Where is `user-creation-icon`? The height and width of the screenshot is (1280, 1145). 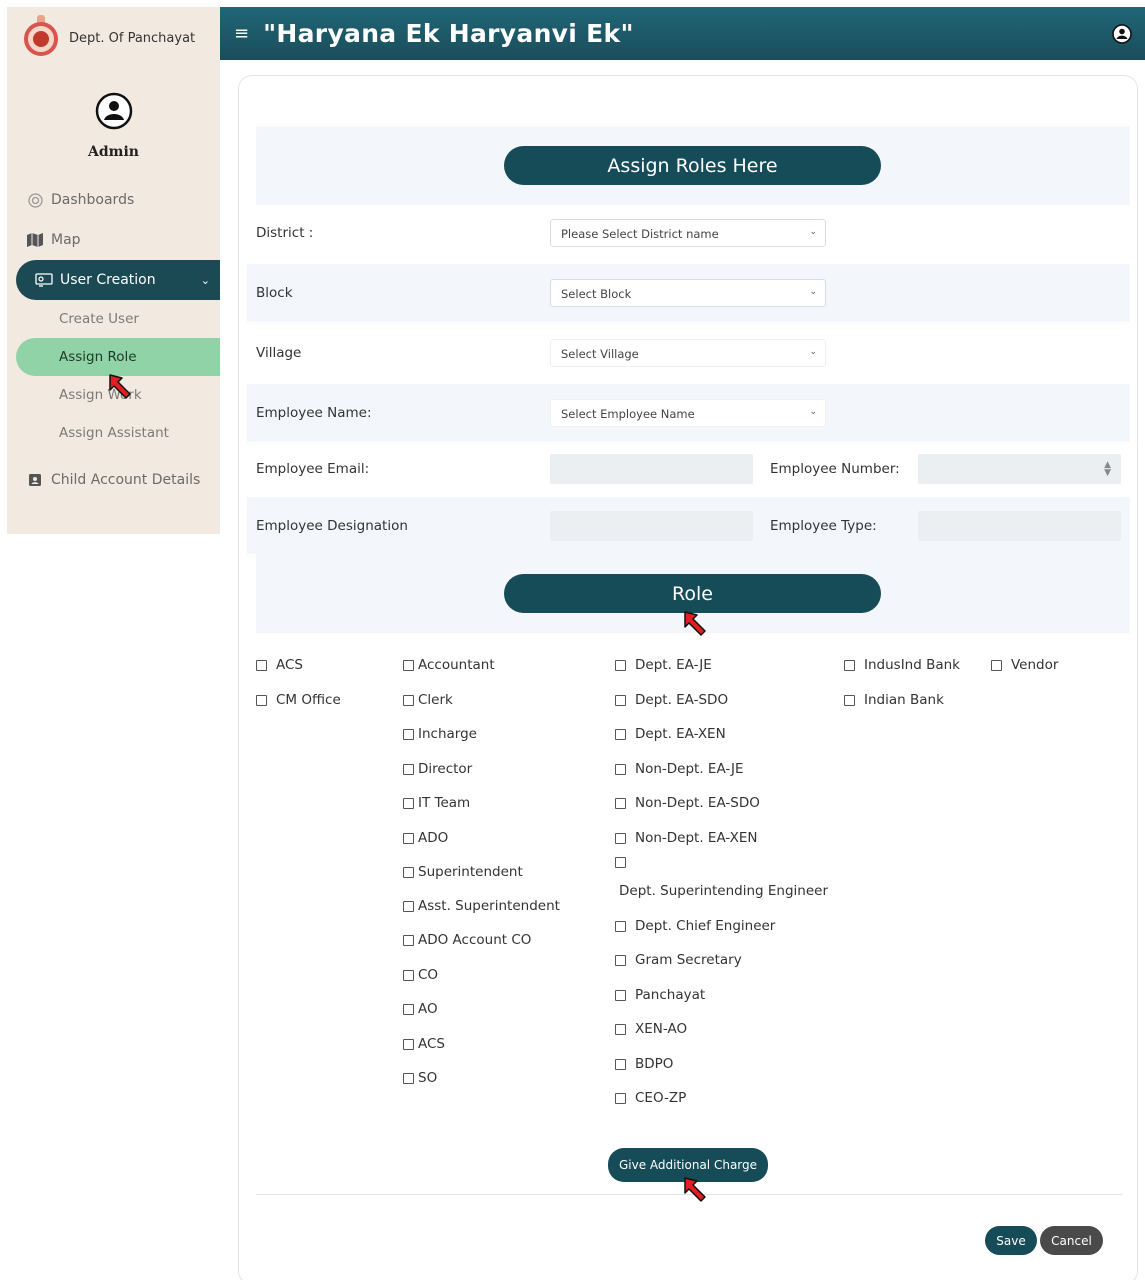
user-creation-icon is located at coordinates (44, 280).